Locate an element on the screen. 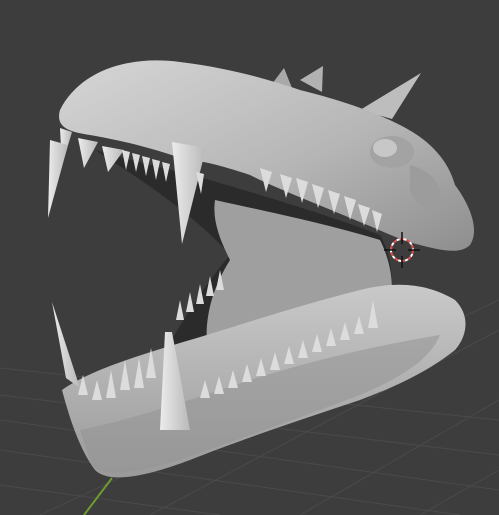 The height and width of the screenshot is (515, 499). brow-ridge is located at coordinates (385, 148).